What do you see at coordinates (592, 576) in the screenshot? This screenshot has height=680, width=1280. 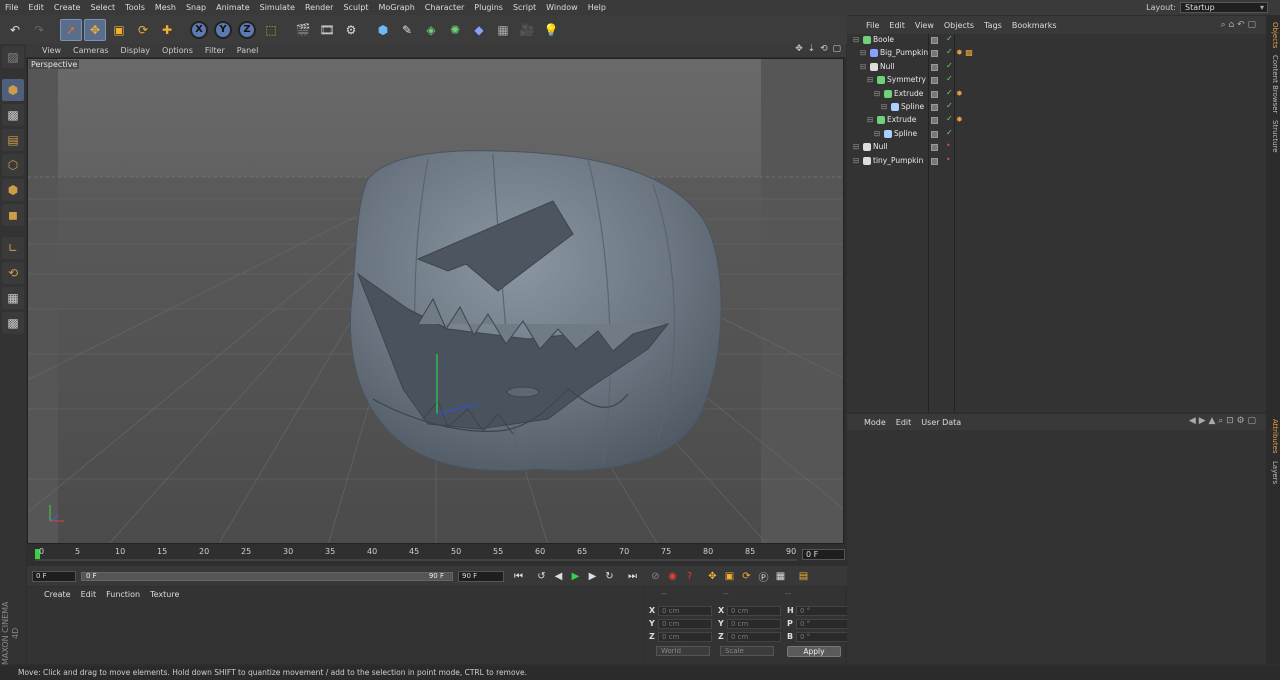 I see `next-frame-icon: ▶` at bounding box center [592, 576].